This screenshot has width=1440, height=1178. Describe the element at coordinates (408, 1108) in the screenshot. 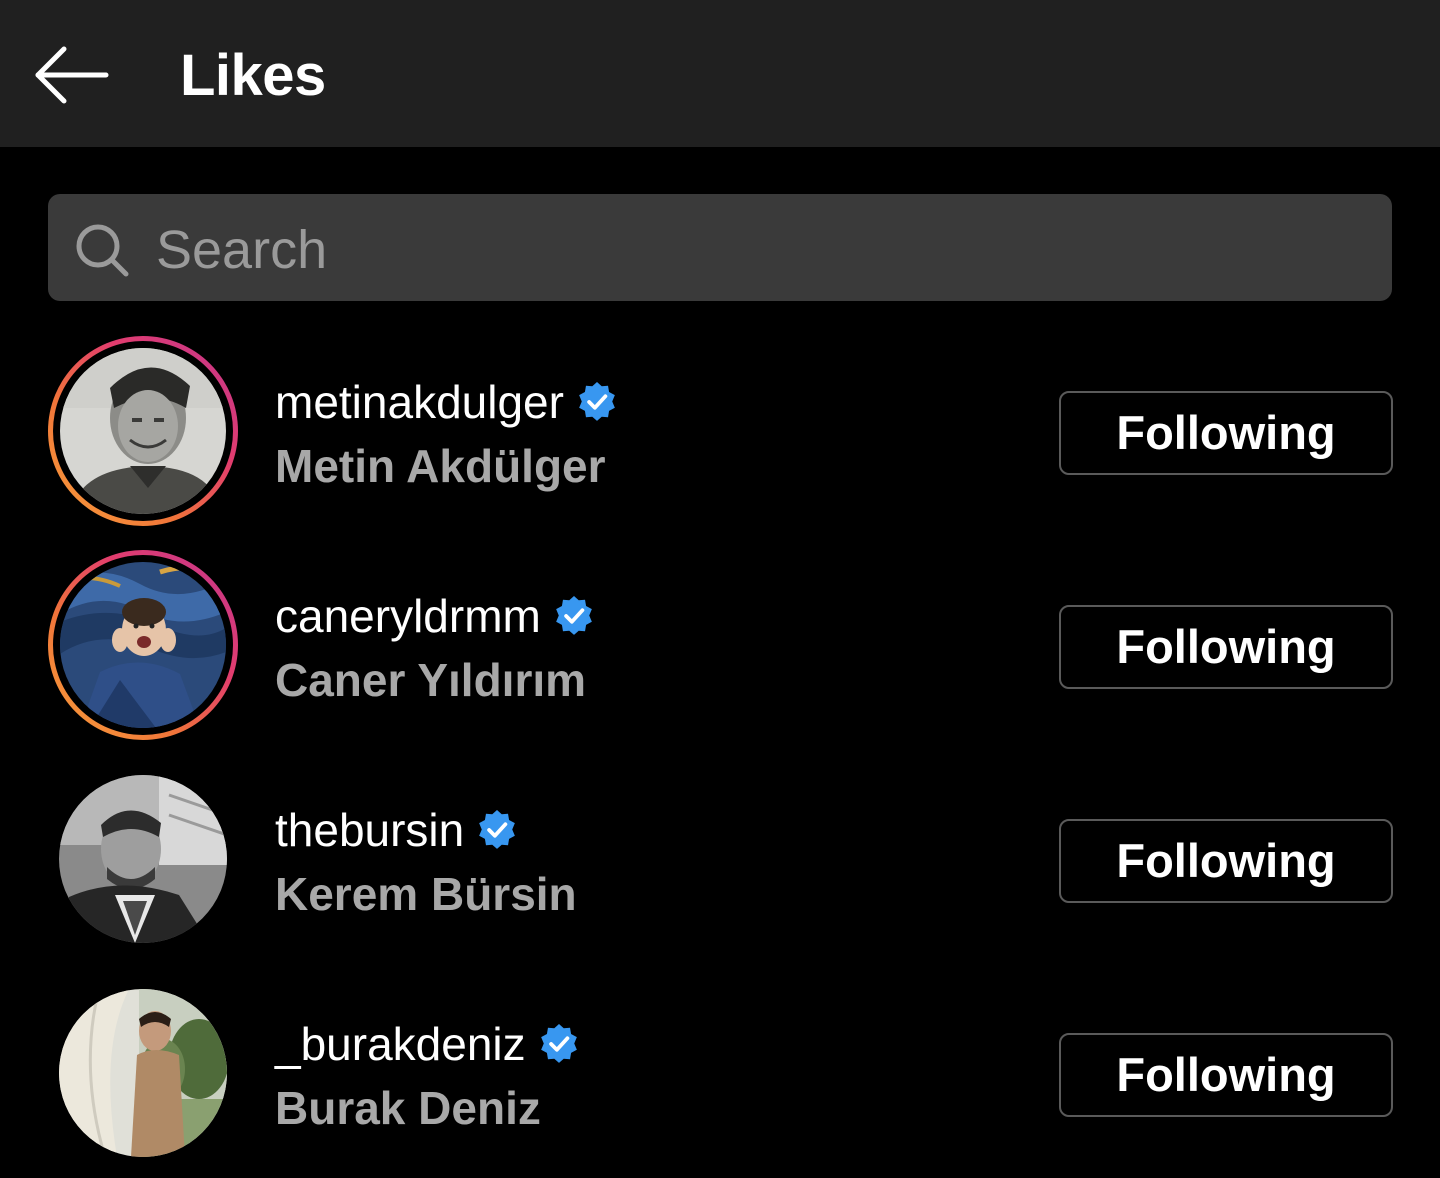

I see `full-name: Burak Deniz` at that location.